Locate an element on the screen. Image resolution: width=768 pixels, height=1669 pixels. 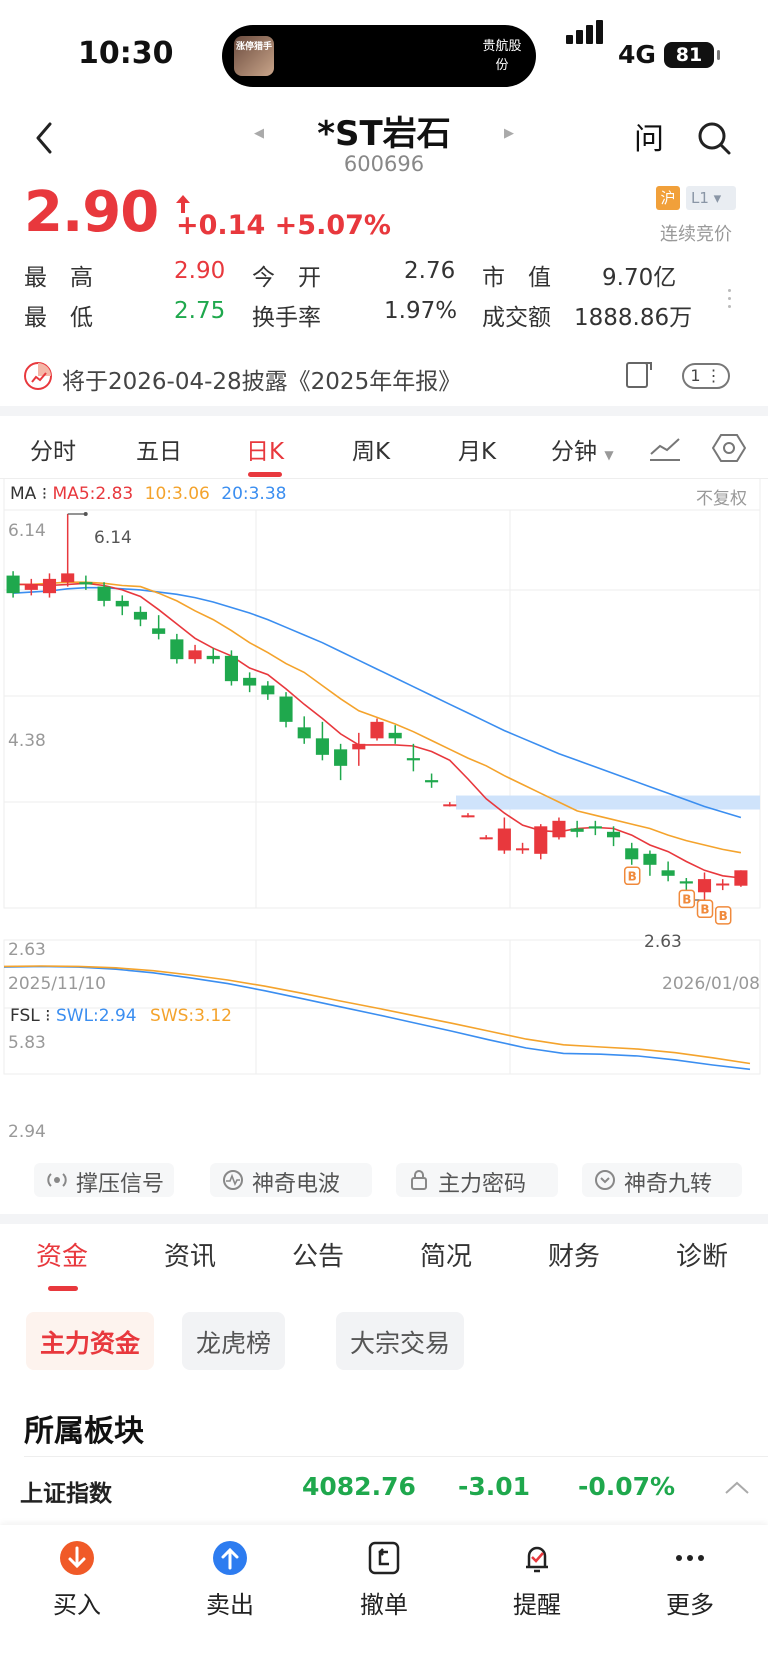
divider is located at coordinates (396, 1456).